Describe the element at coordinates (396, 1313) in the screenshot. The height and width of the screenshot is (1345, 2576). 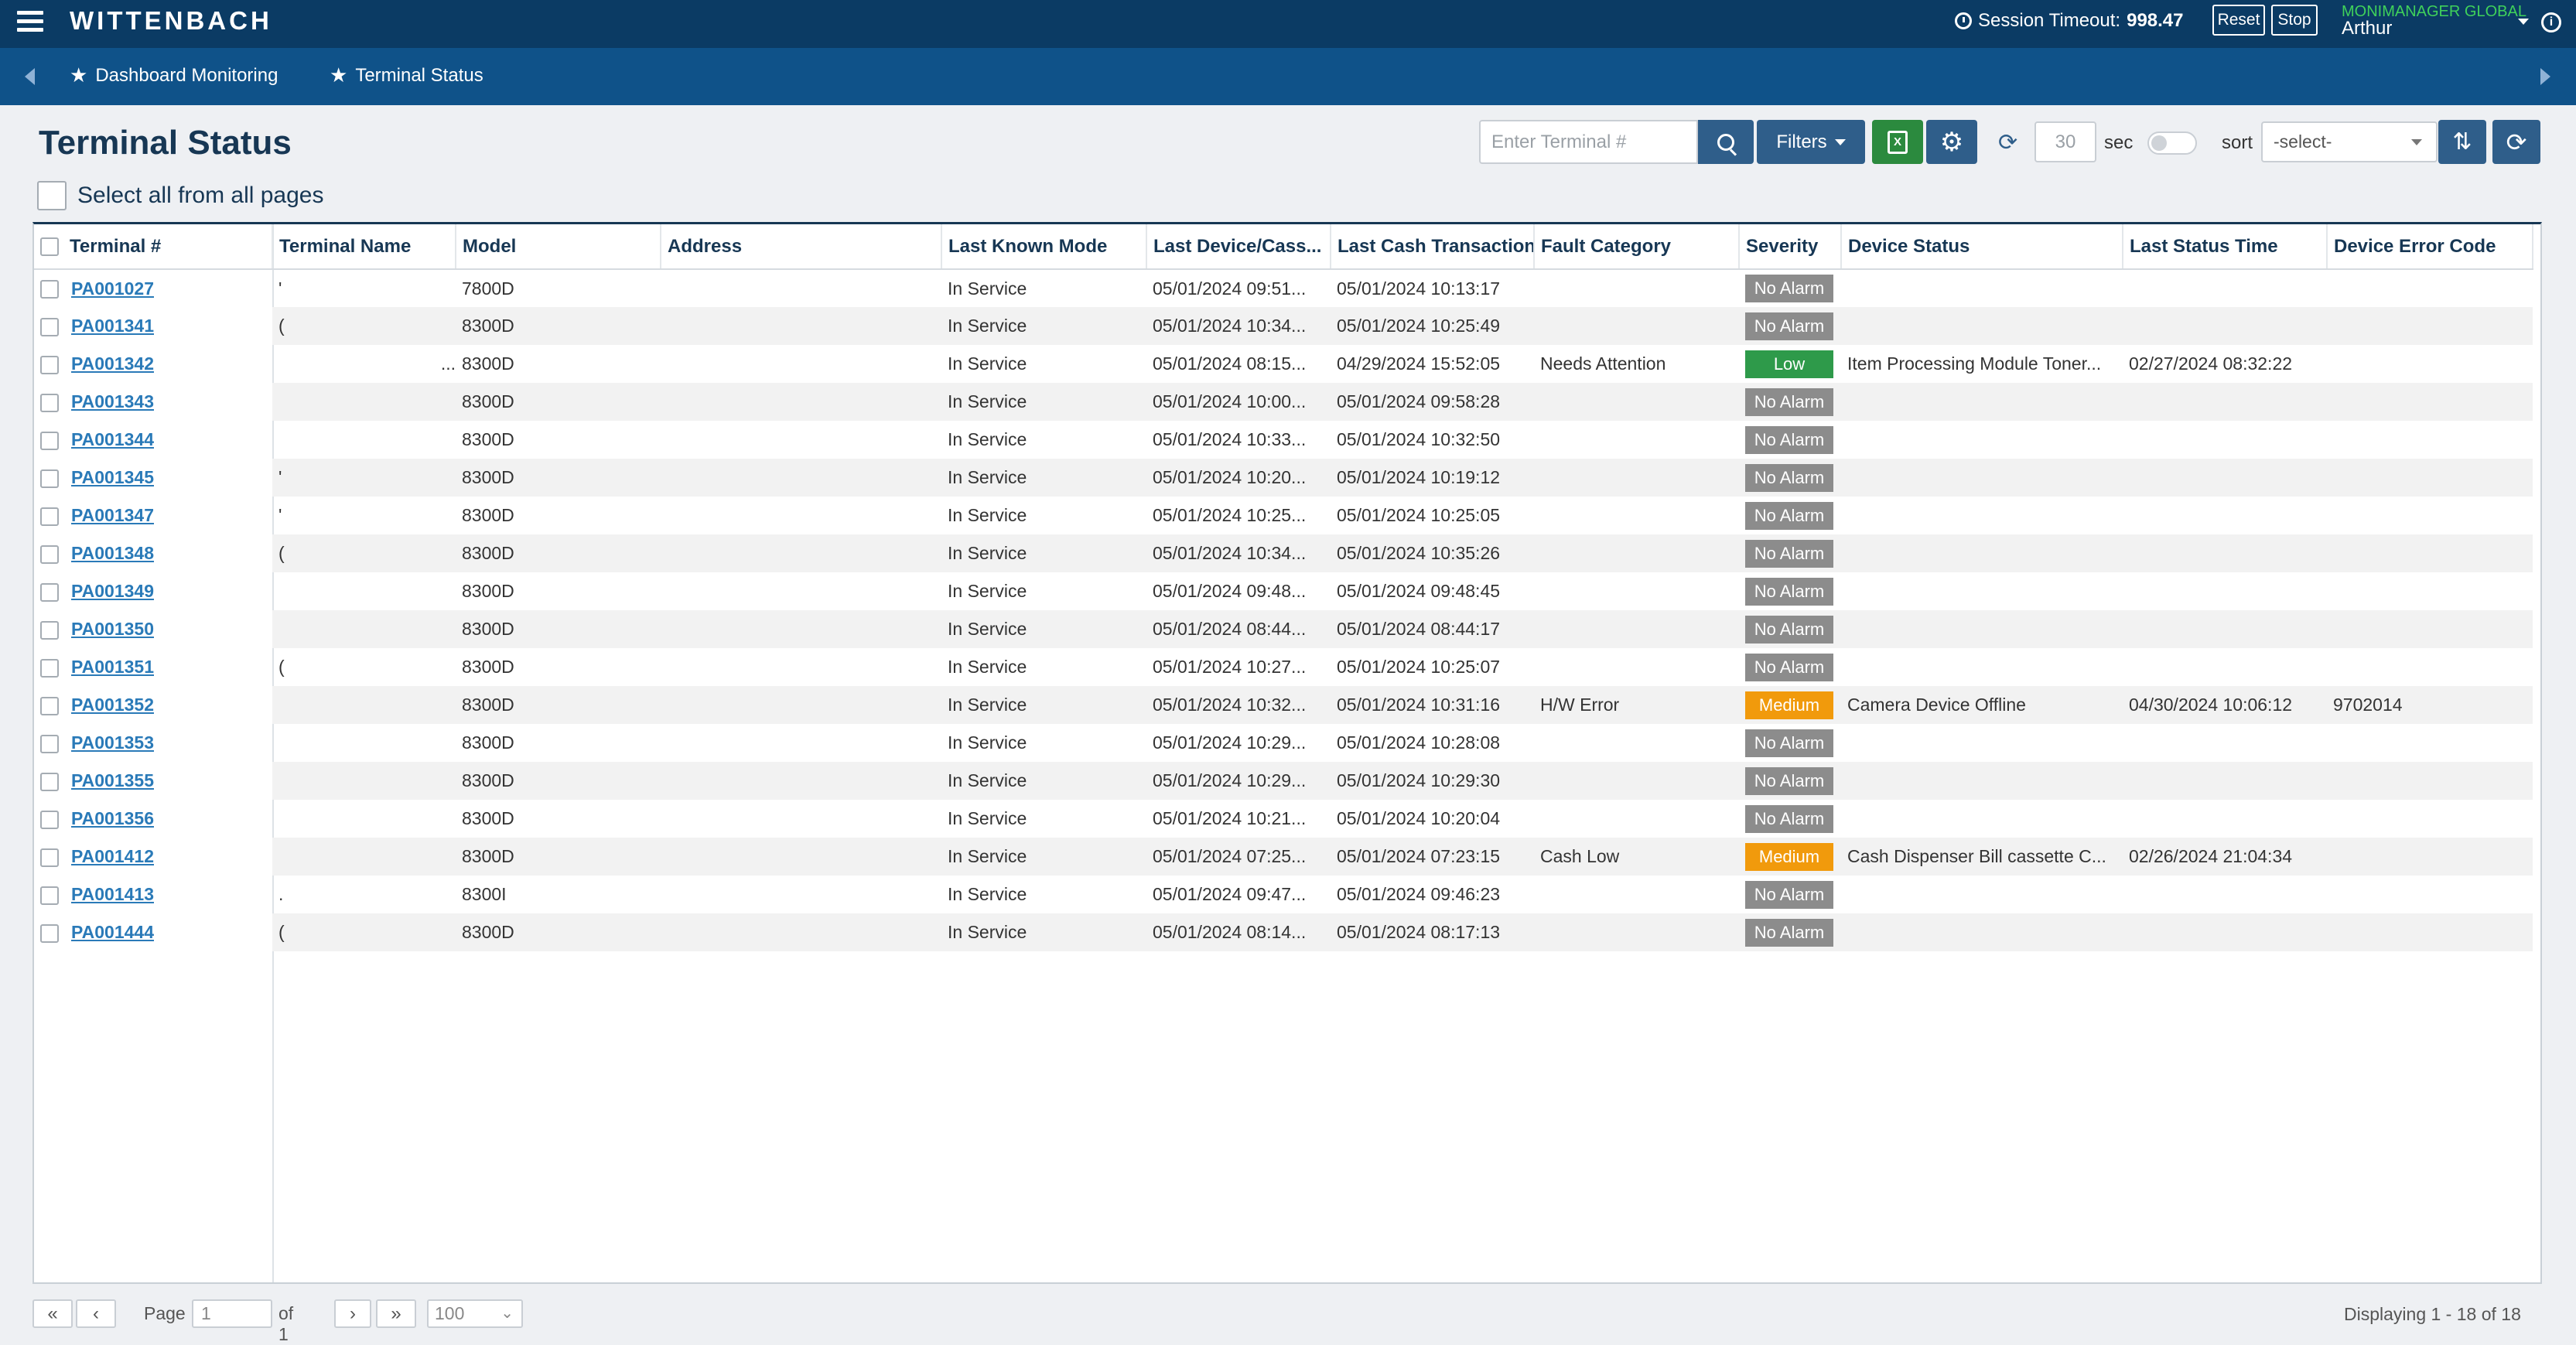
I see `last-page-button: »` at that location.